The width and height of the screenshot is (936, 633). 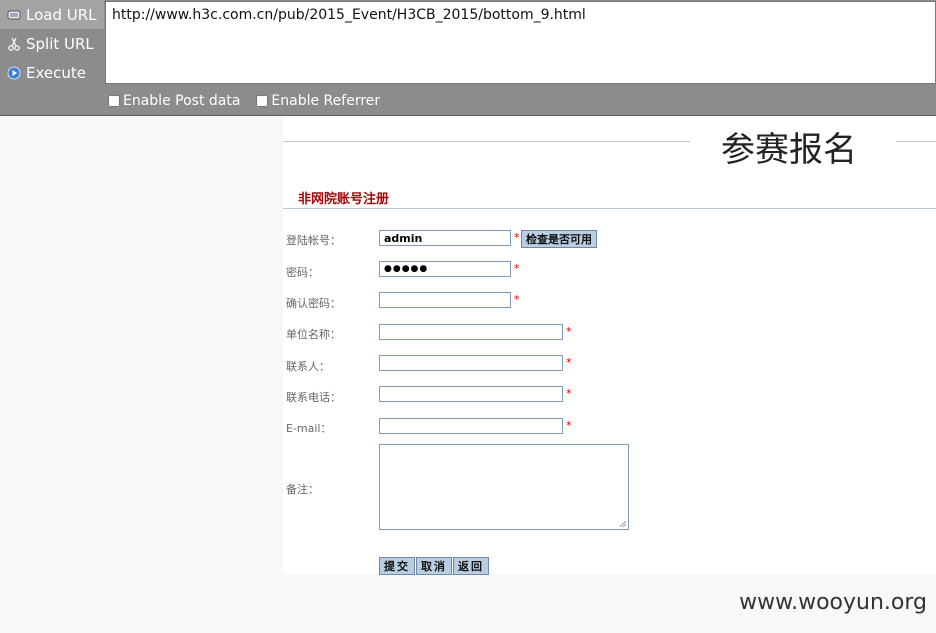 What do you see at coordinates (916, 141) in the screenshot?
I see `heading-divider-right` at bounding box center [916, 141].